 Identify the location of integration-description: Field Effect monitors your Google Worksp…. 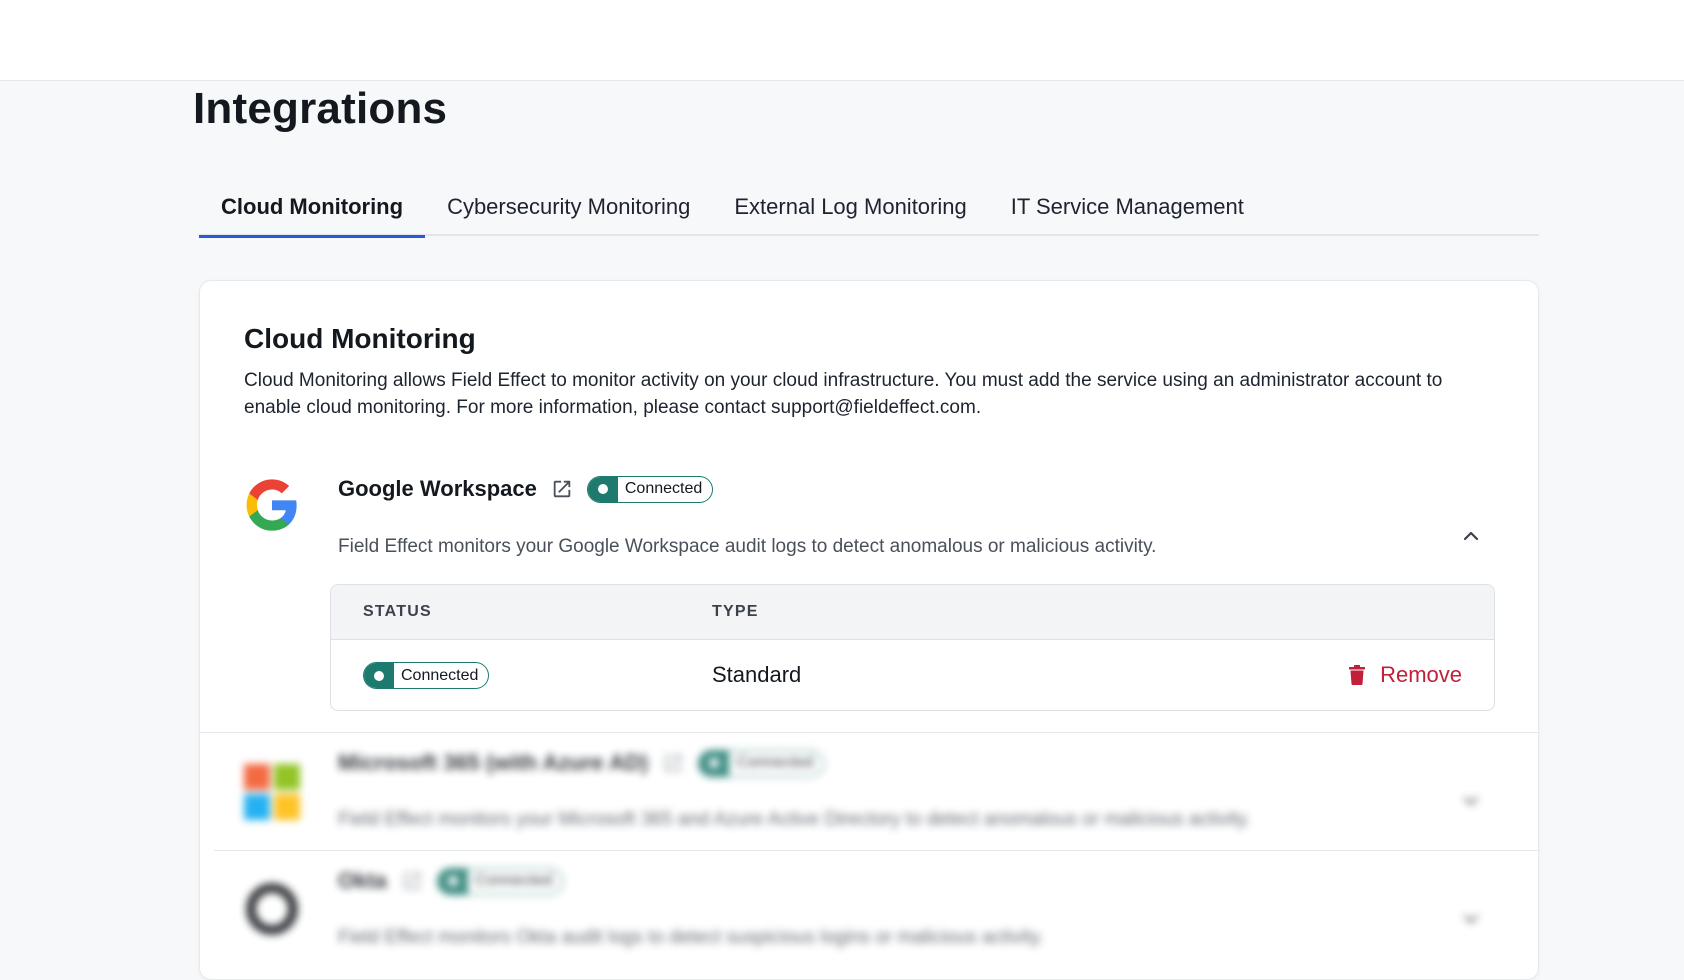
(747, 546).